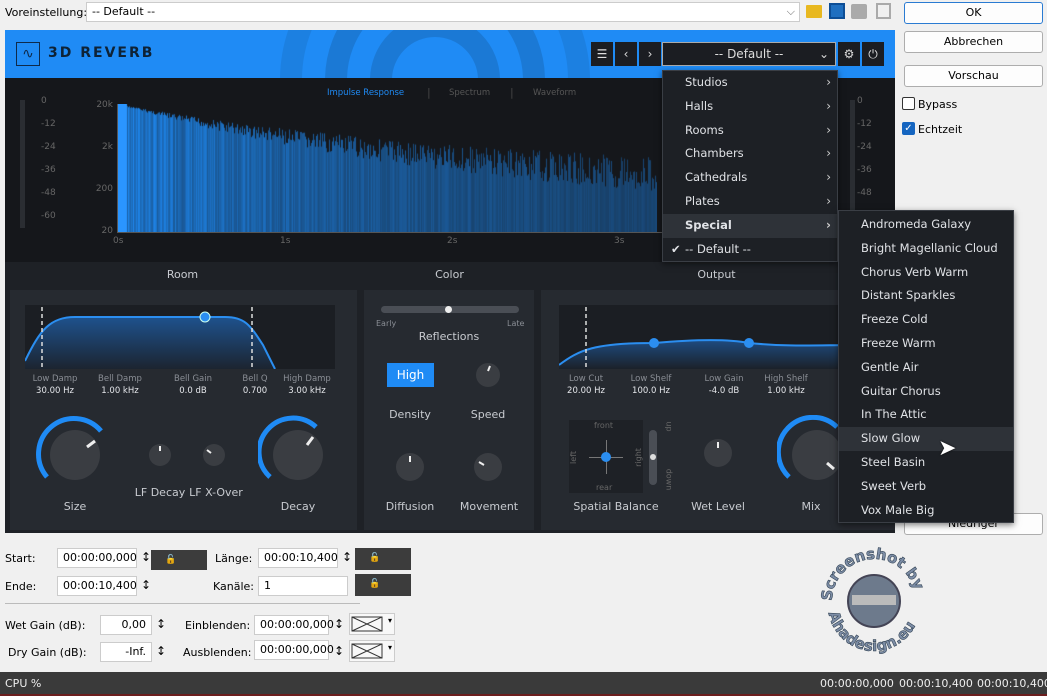  I want to click on fade-out-curve-select: ▾, so click(372, 651).